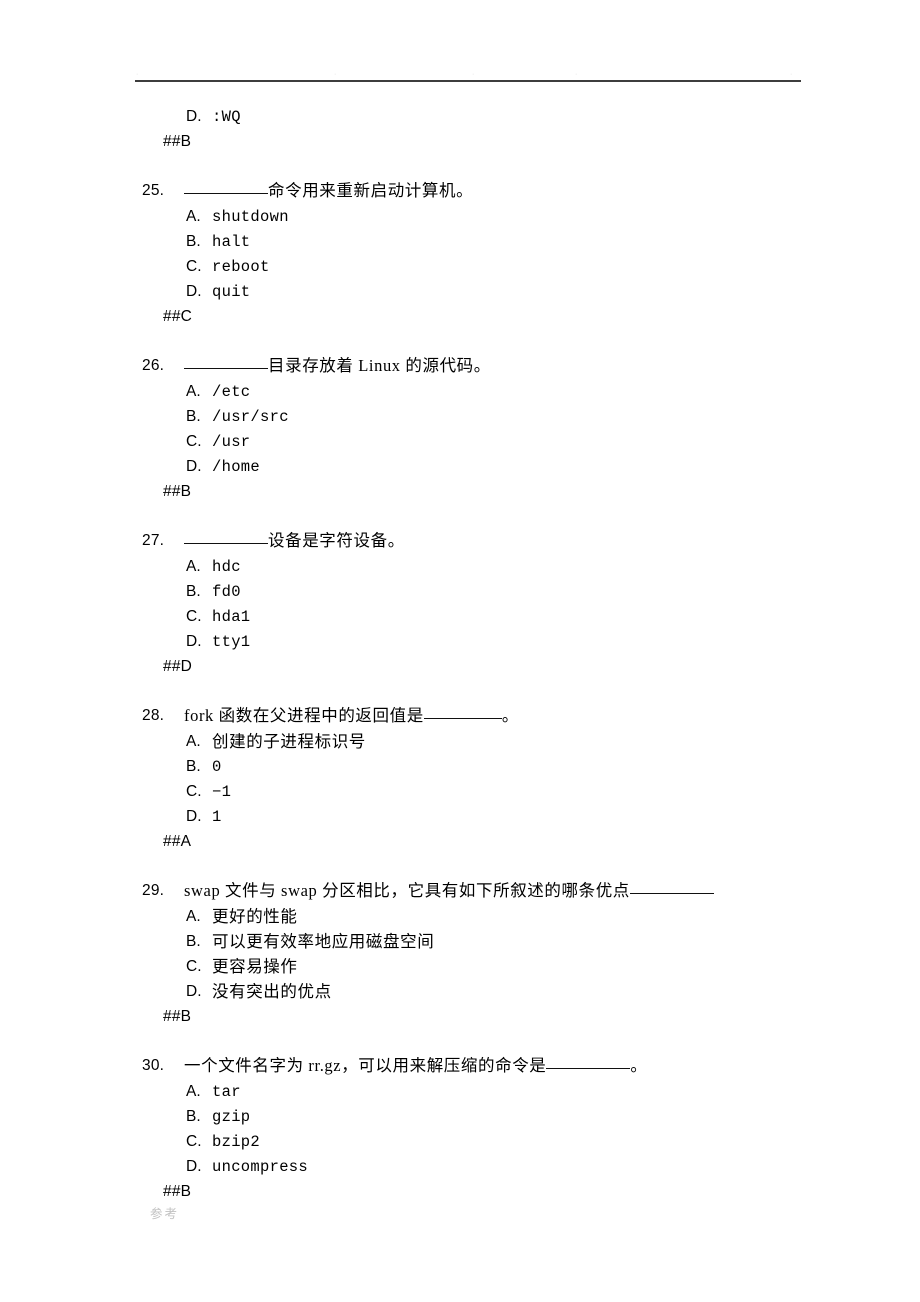 Image resolution: width=920 pixels, height=1302 pixels. I want to click on option-text: quit, so click(231, 292).